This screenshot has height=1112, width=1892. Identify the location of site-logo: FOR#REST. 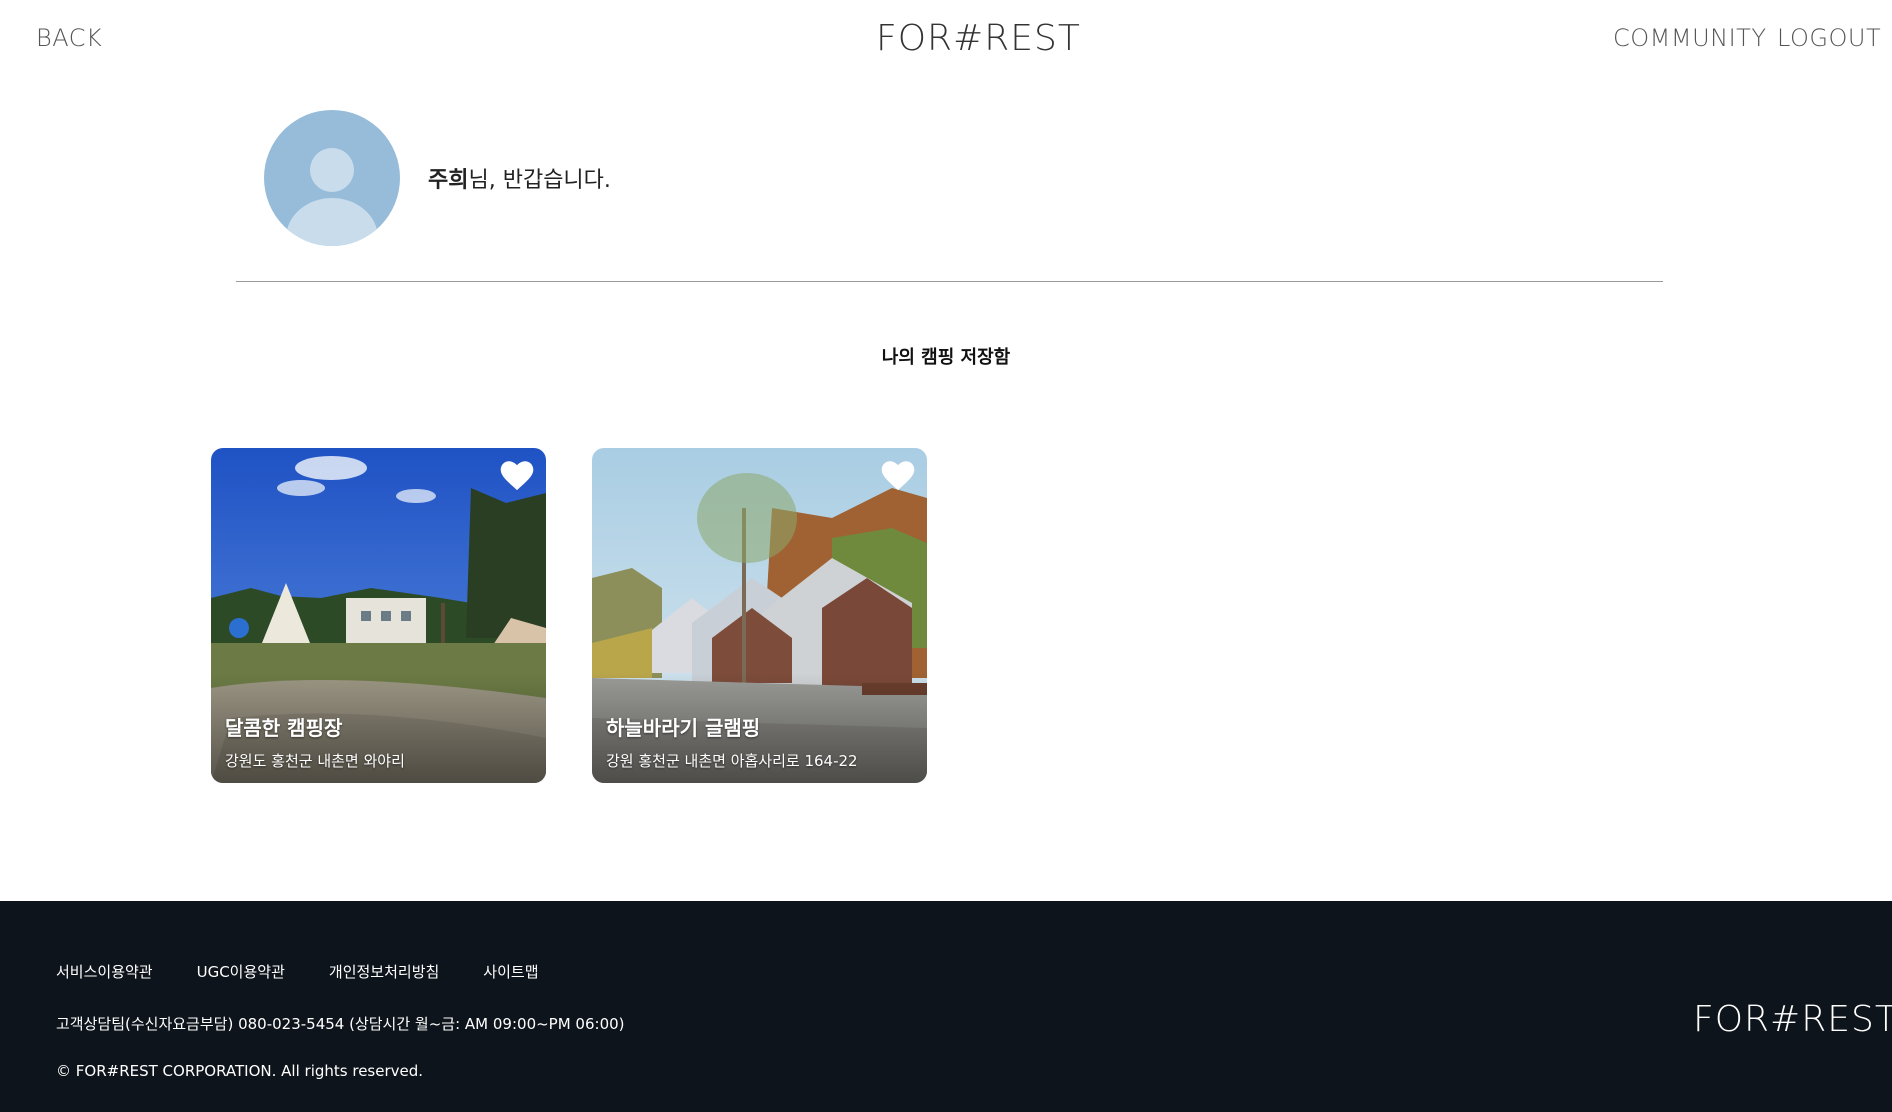
(978, 38).